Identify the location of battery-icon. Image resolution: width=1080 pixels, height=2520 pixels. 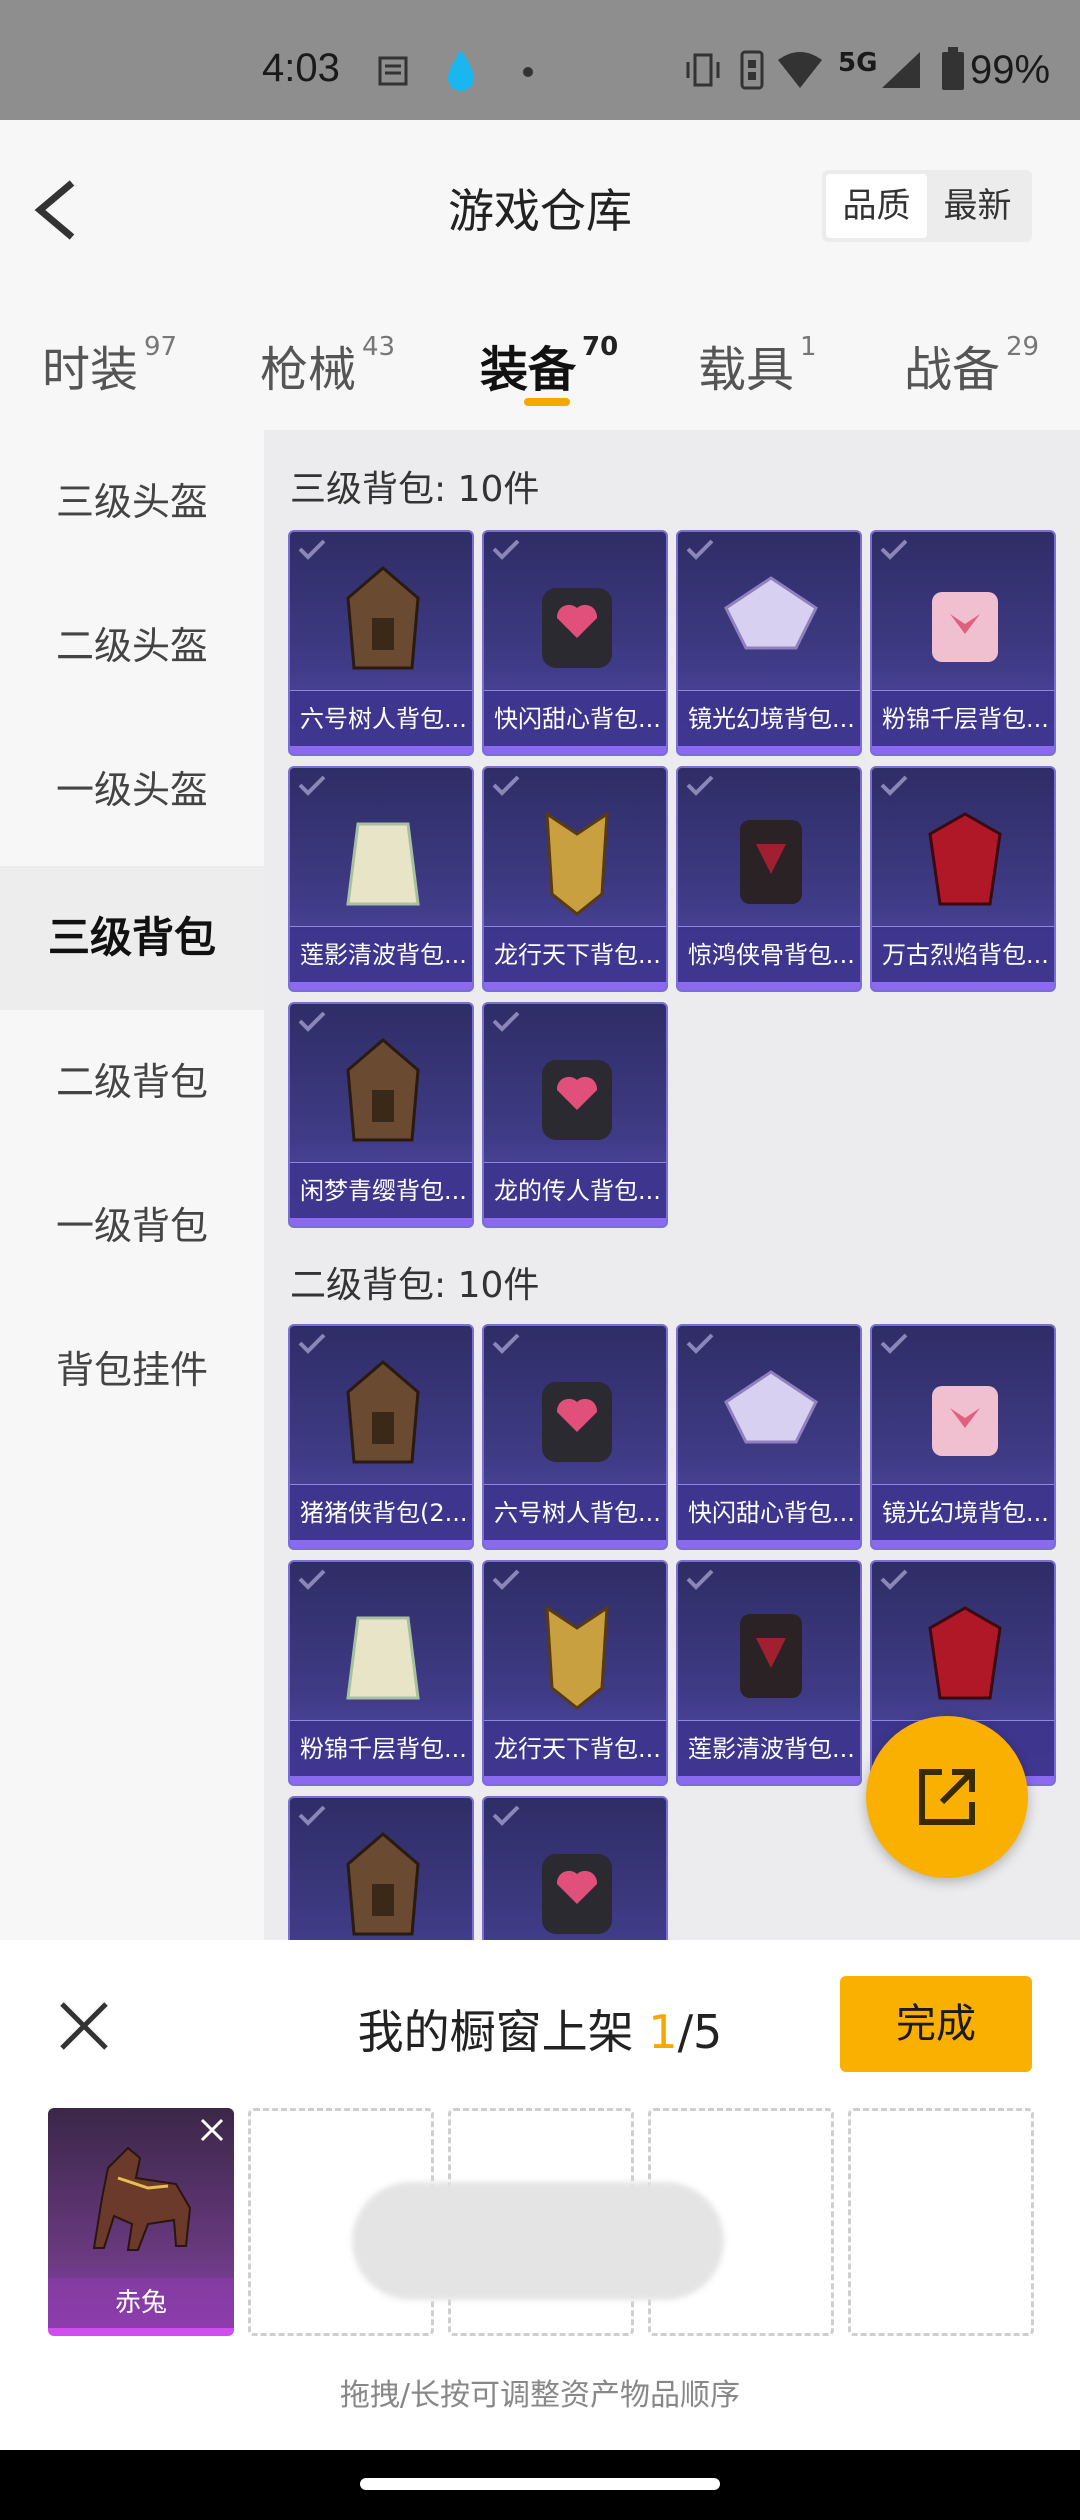
(953, 68).